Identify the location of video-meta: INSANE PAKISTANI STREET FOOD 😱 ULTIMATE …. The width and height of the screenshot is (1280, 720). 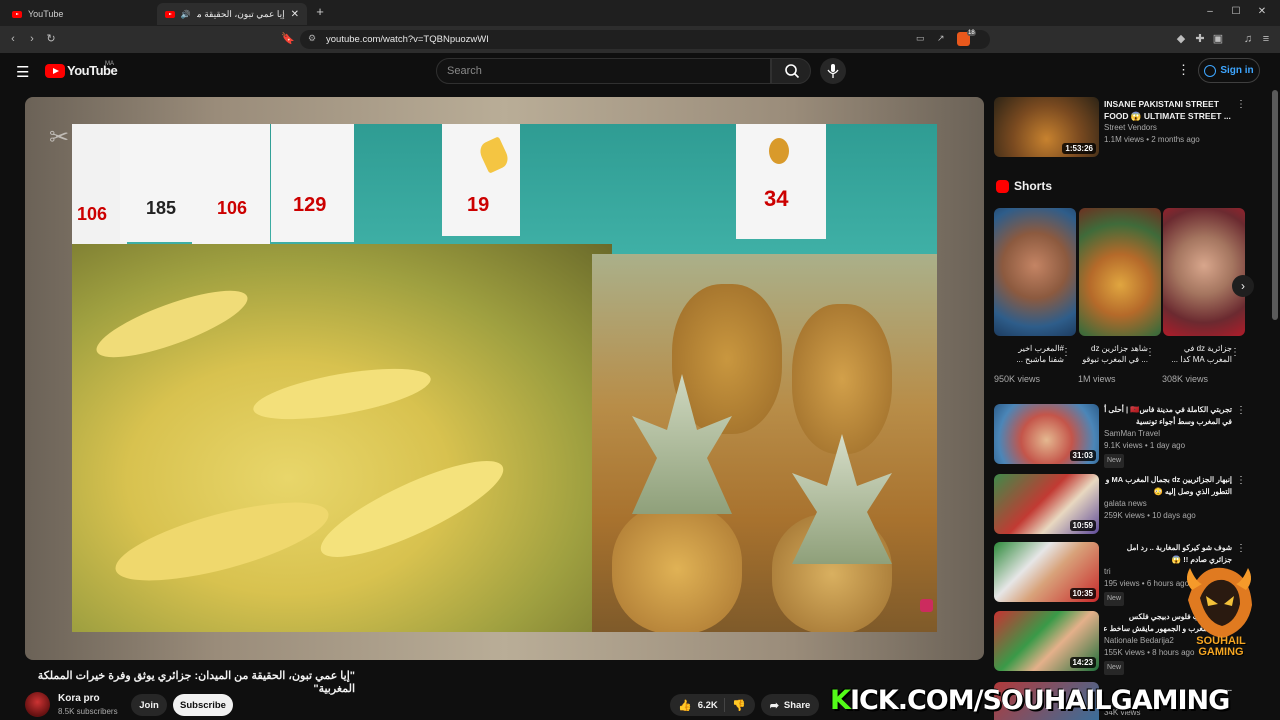
(1167, 122).